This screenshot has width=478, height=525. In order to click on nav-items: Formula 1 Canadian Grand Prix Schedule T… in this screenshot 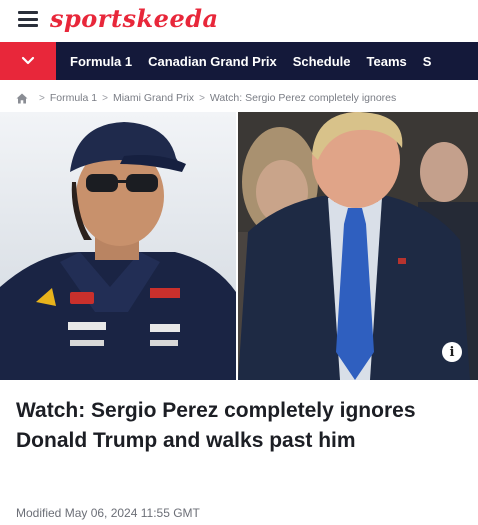, I will do `click(243, 61)`.